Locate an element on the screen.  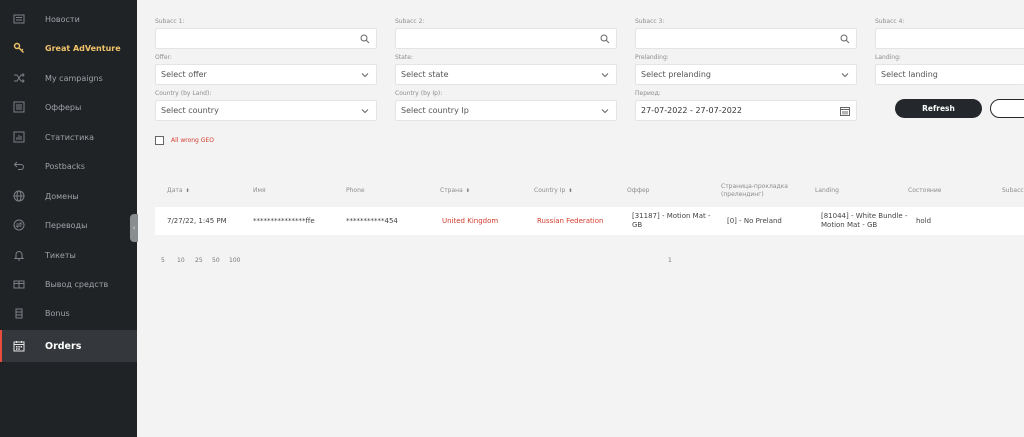
sidebar-item-my-campaigns: My campaigns is located at coordinates (68, 78).